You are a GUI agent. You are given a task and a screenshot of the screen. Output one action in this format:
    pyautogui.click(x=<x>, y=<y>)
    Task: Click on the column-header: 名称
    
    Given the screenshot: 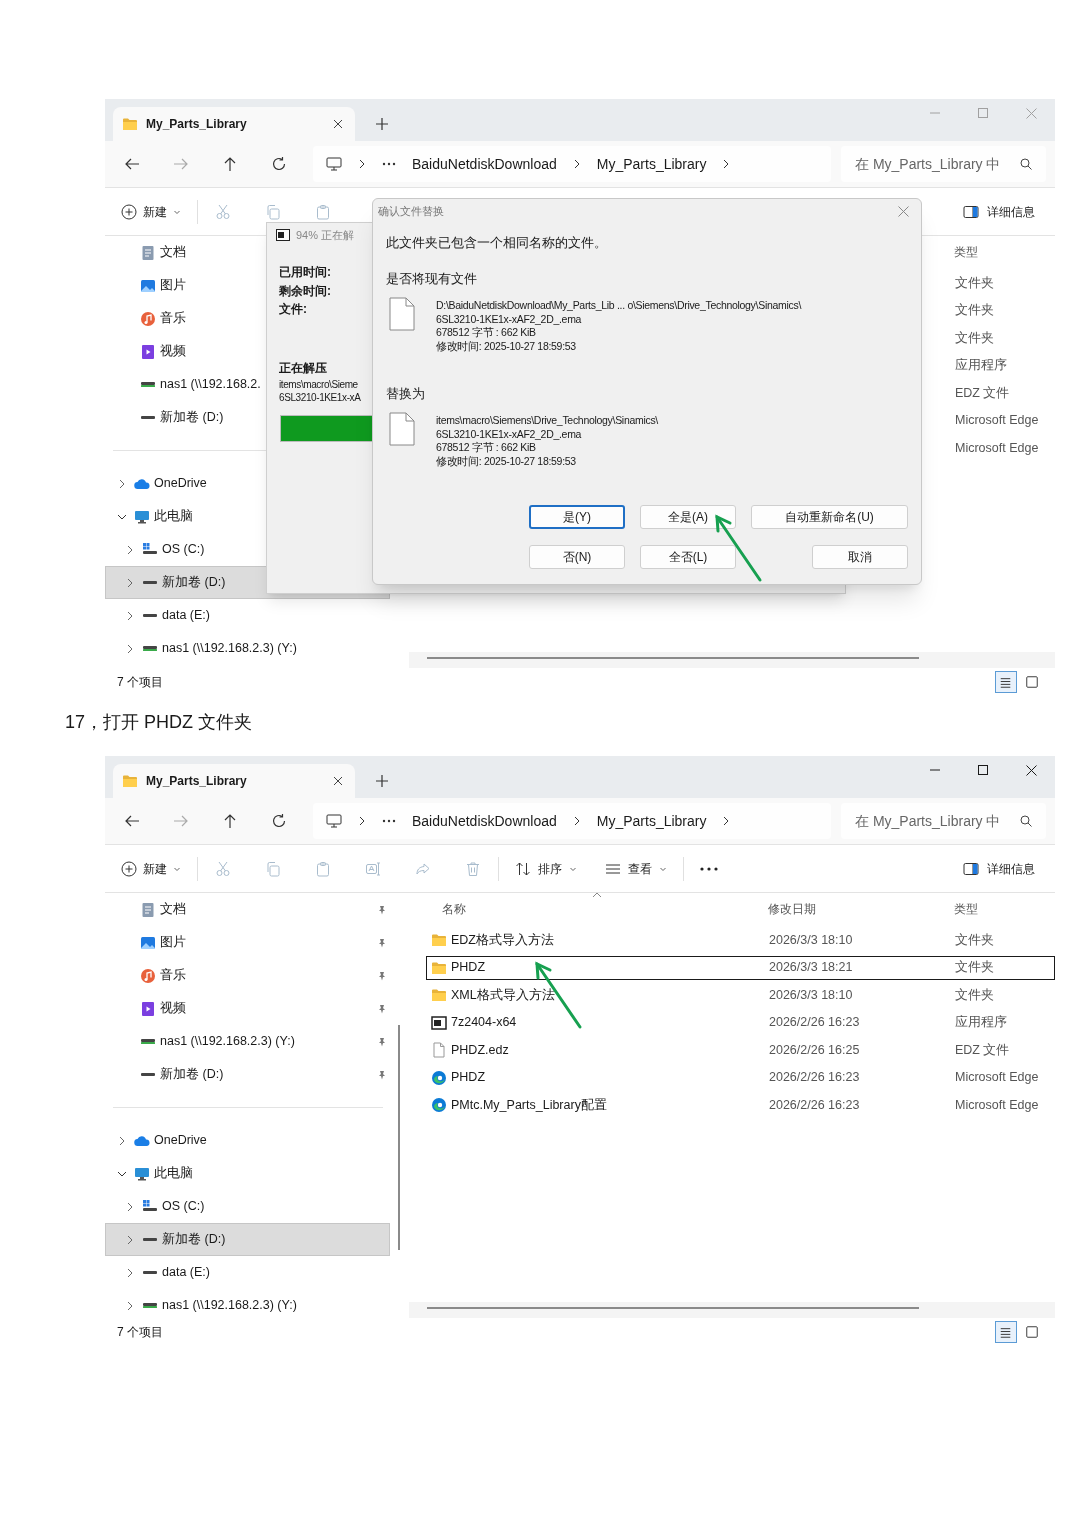 What is the action you would take?
    pyautogui.click(x=597, y=909)
    